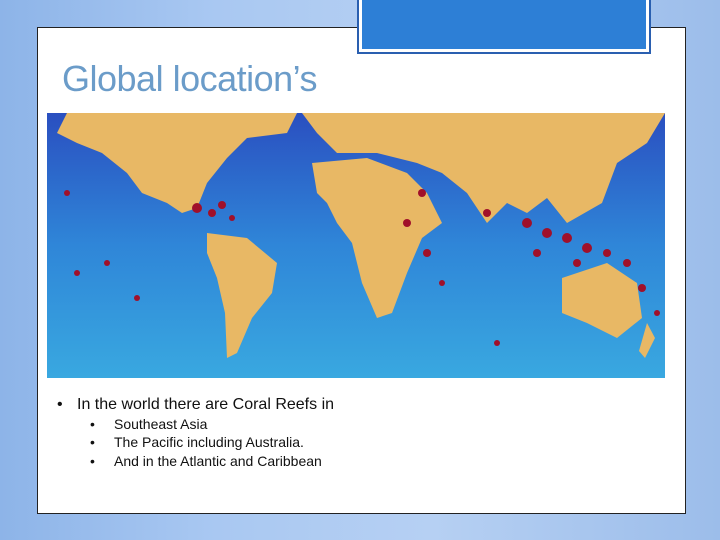 The width and height of the screenshot is (720, 540). What do you see at coordinates (206, 404) in the screenshot?
I see `main-bullet-text: In the world there are Coral Reefs in` at bounding box center [206, 404].